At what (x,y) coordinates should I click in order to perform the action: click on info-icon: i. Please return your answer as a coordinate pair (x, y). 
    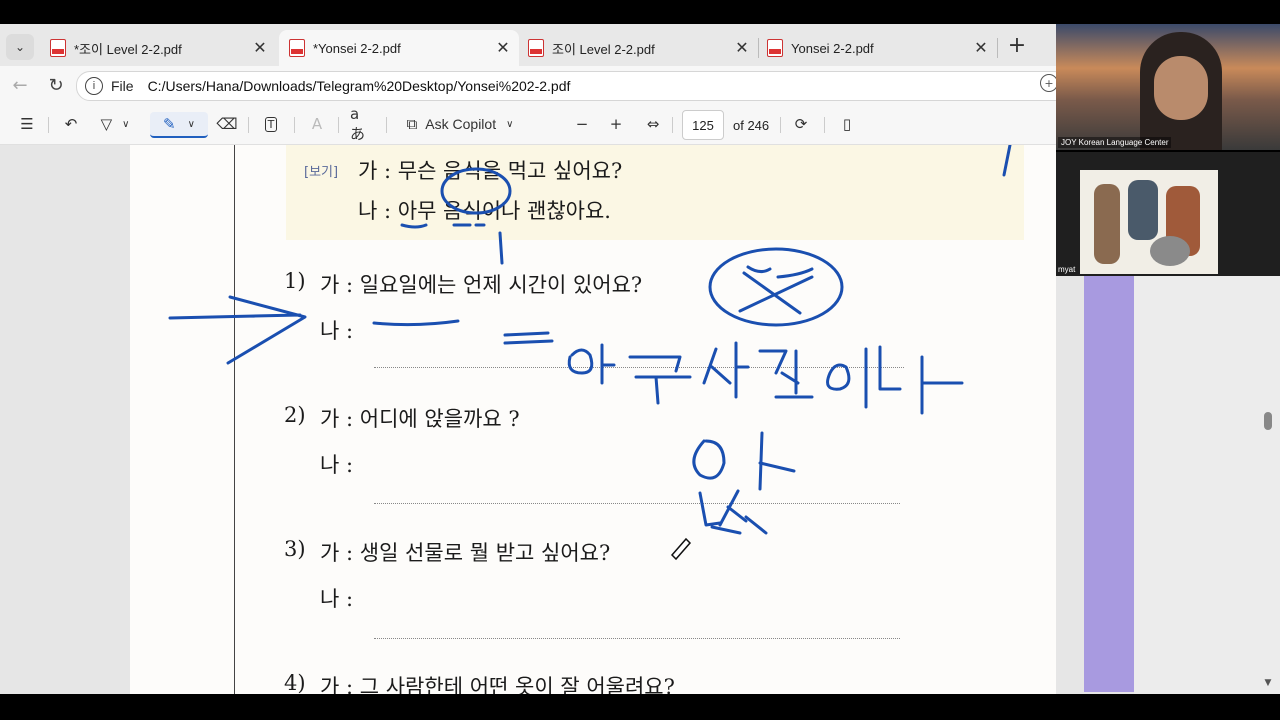
    Looking at the image, I should click on (94, 86).